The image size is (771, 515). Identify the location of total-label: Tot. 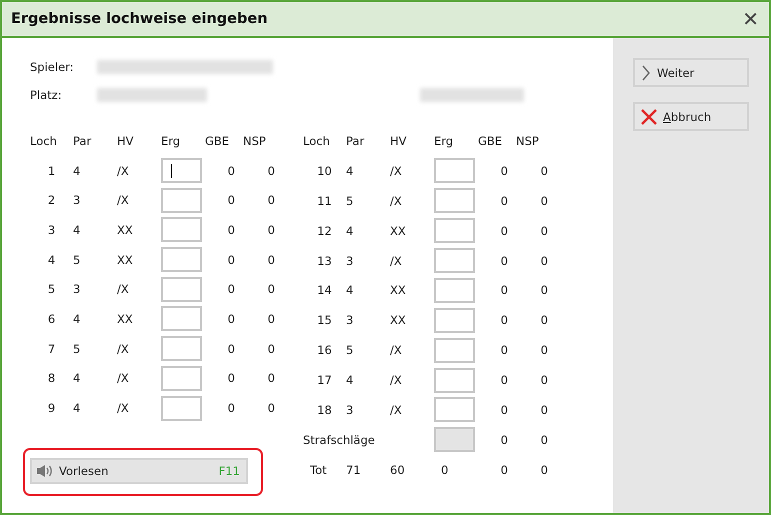
(318, 469).